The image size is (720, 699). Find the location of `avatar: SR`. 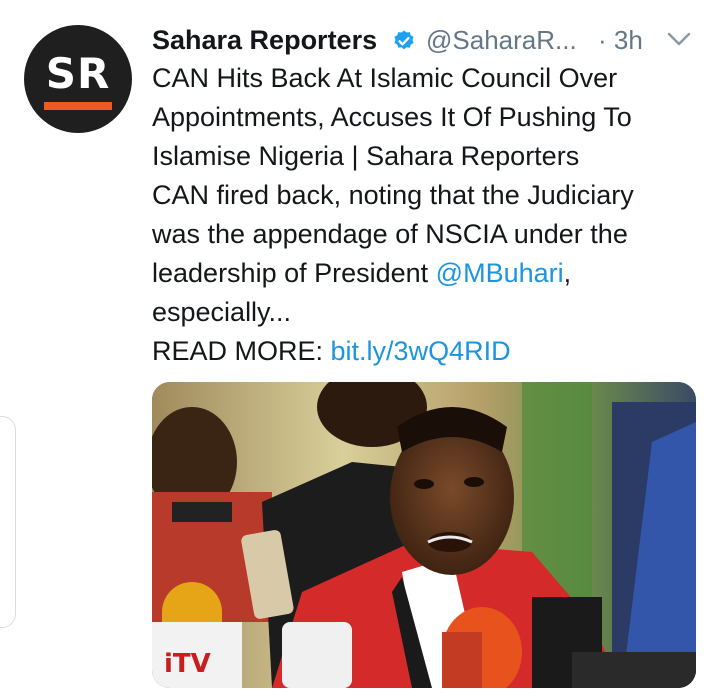

avatar: SR is located at coordinates (78, 79).